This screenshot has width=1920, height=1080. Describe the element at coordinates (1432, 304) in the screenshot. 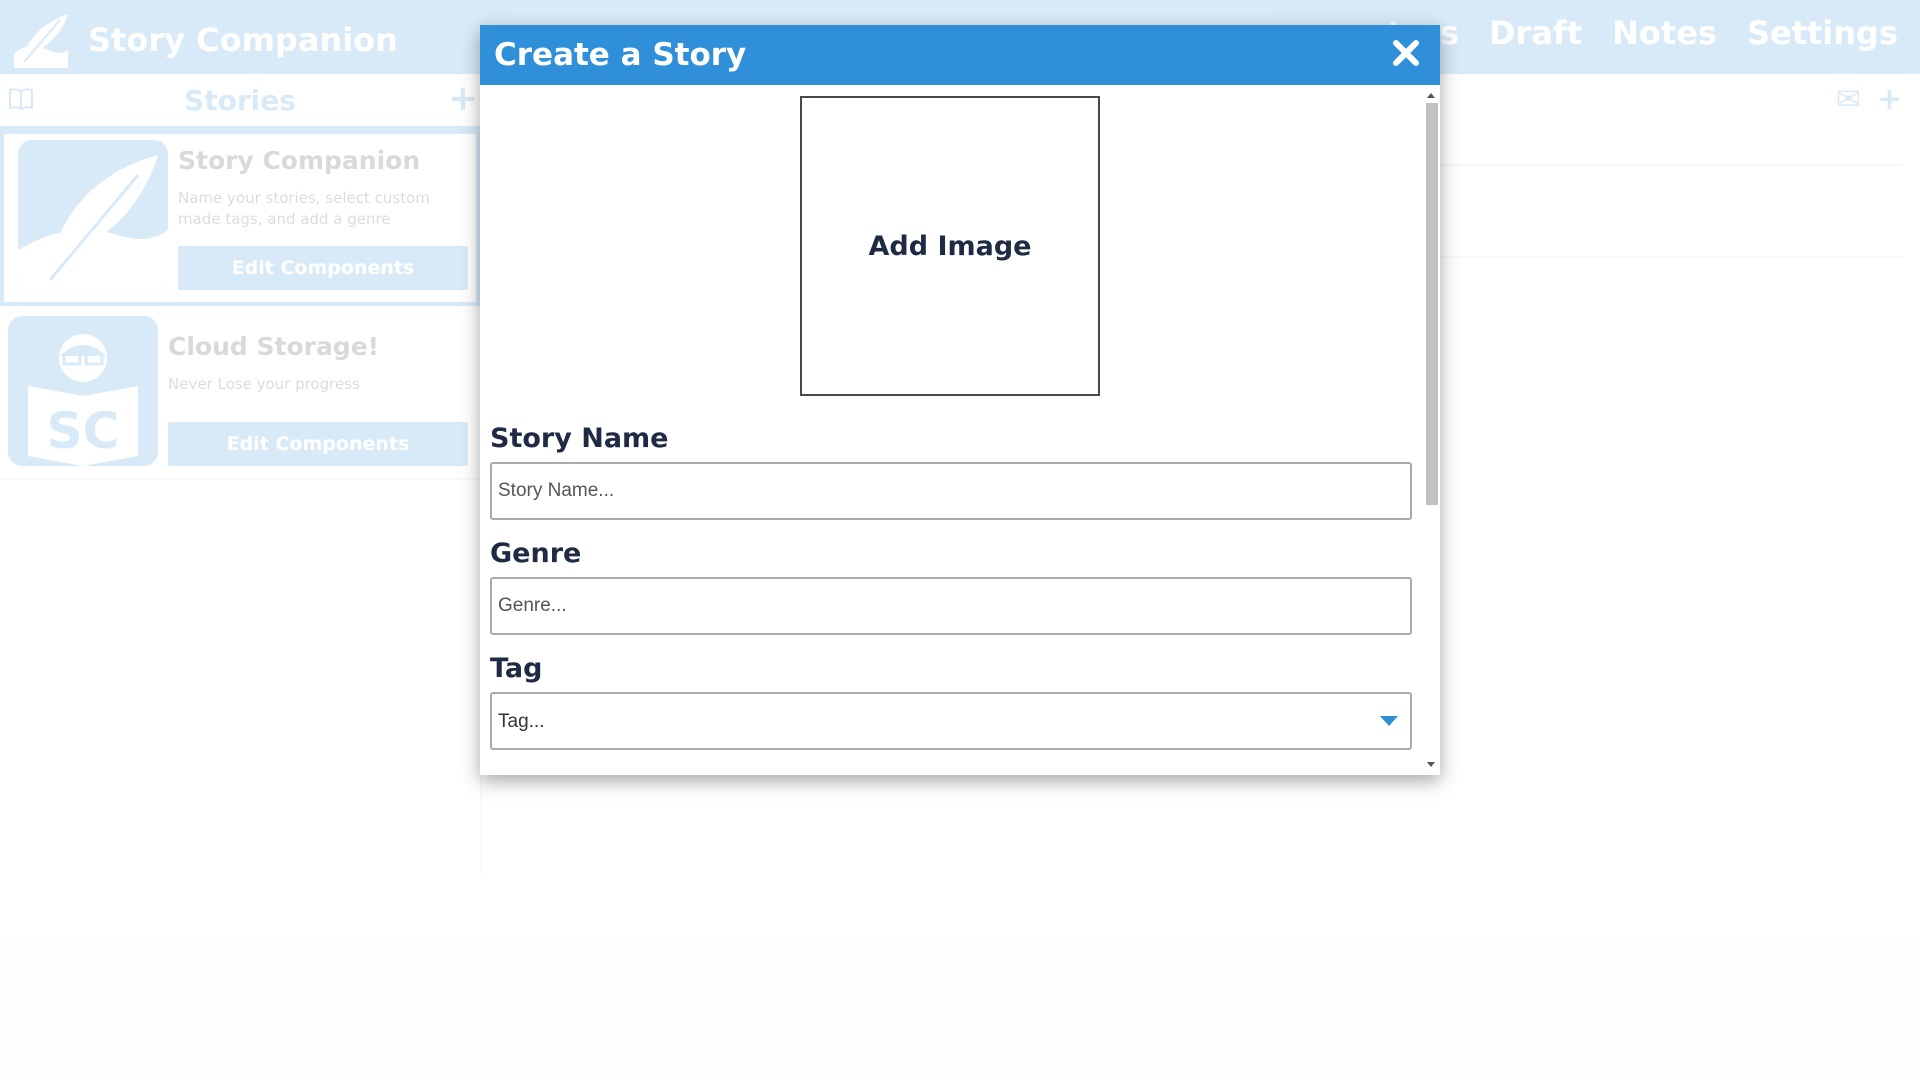

I see `scroll-thumb` at that location.